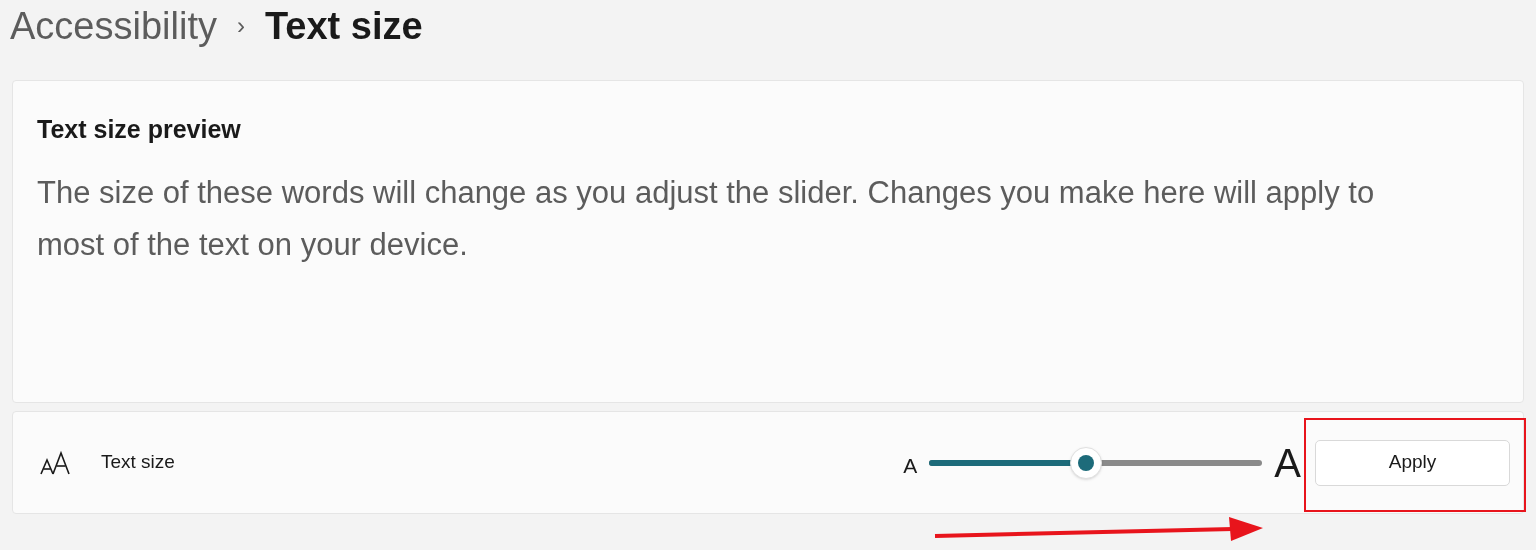 The width and height of the screenshot is (1536, 550). I want to click on text-size-icon, so click(56, 462).